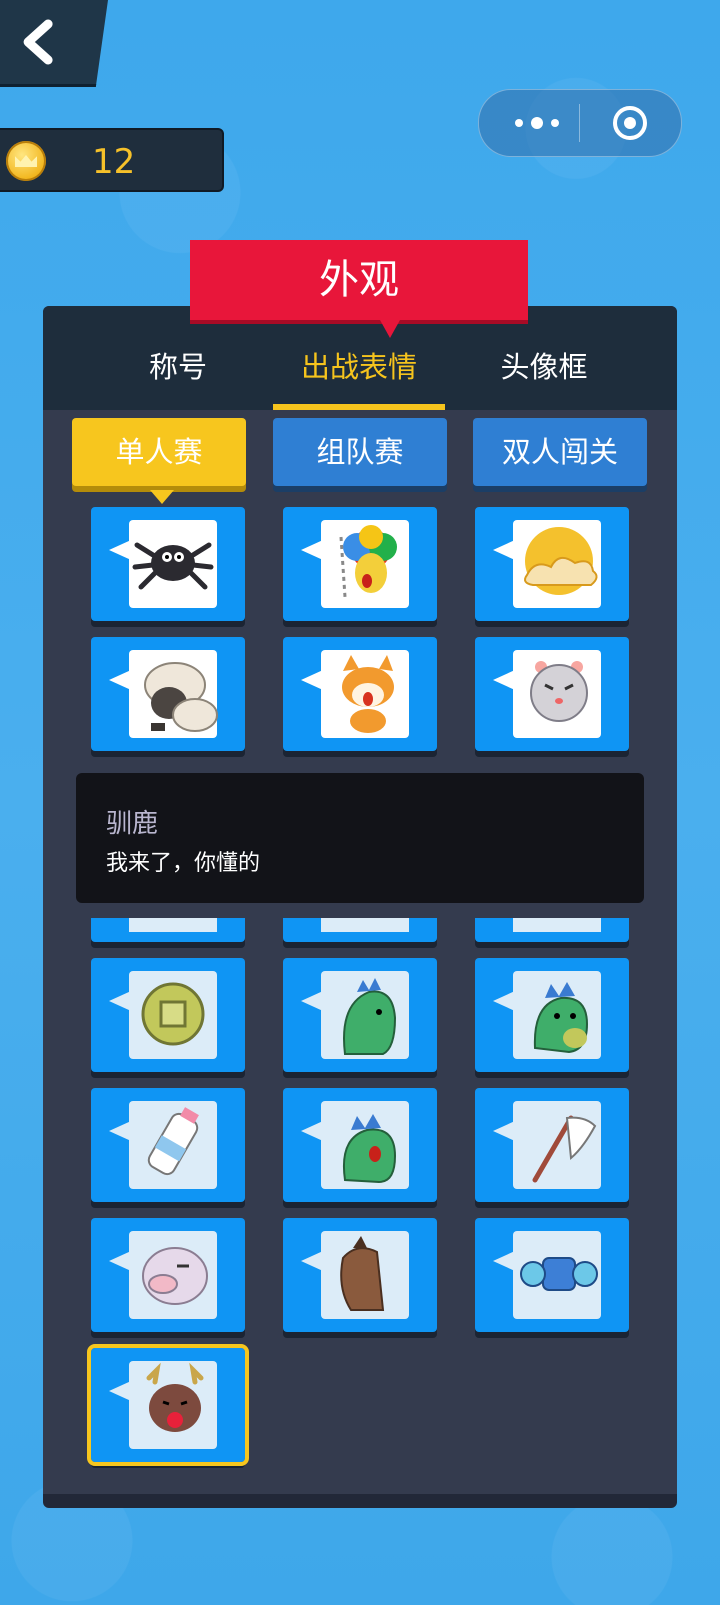 The width and height of the screenshot is (720, 1605). I want to click on coin-balance: 12, so click(112, 160).